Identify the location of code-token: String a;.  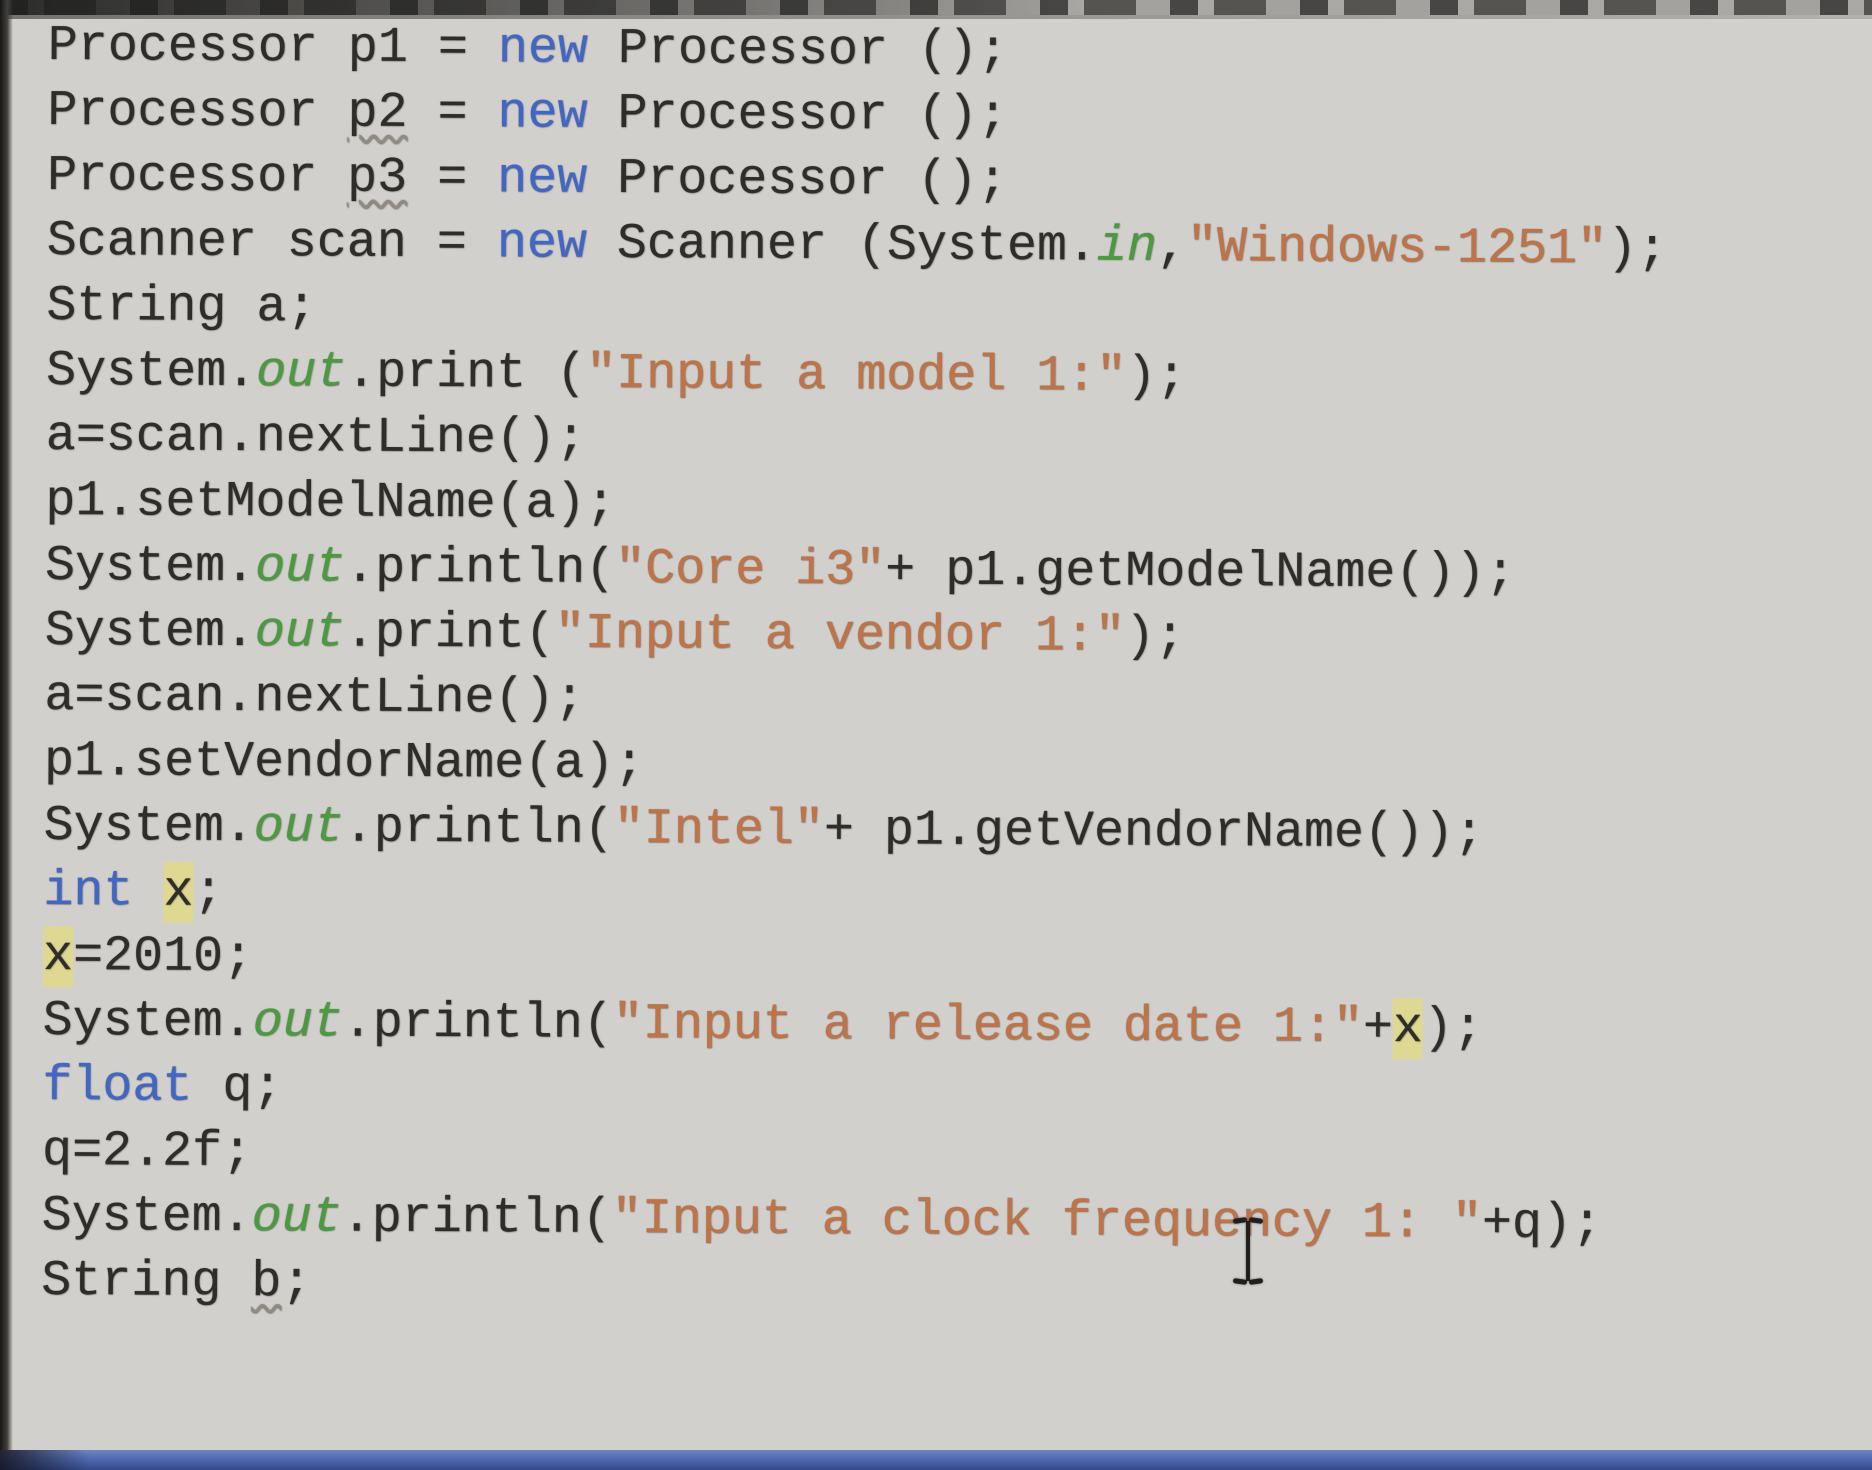
(181, 307).